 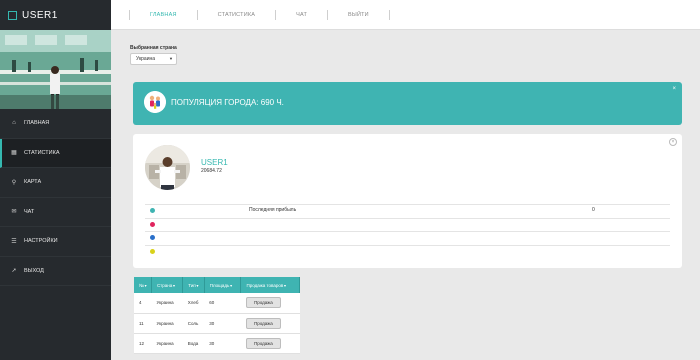 What do you see at coordinates (270, 285) in the screenshot?
I see `column-header-sale: Продажа товаров▼` at bounding box center [270, 285].